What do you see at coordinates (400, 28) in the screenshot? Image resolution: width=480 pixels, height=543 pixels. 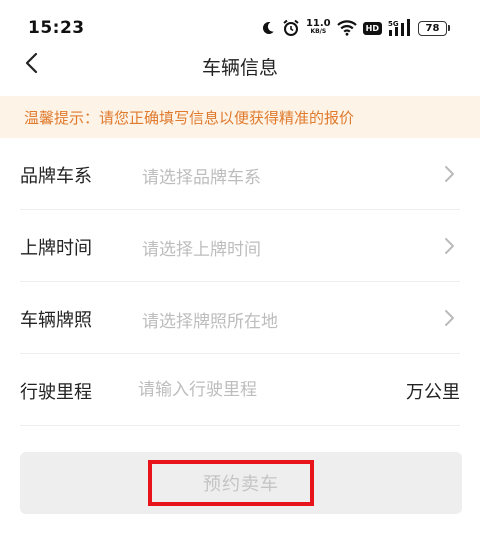 I see `signal-icon: 5G` at bounding box center [400, 28].